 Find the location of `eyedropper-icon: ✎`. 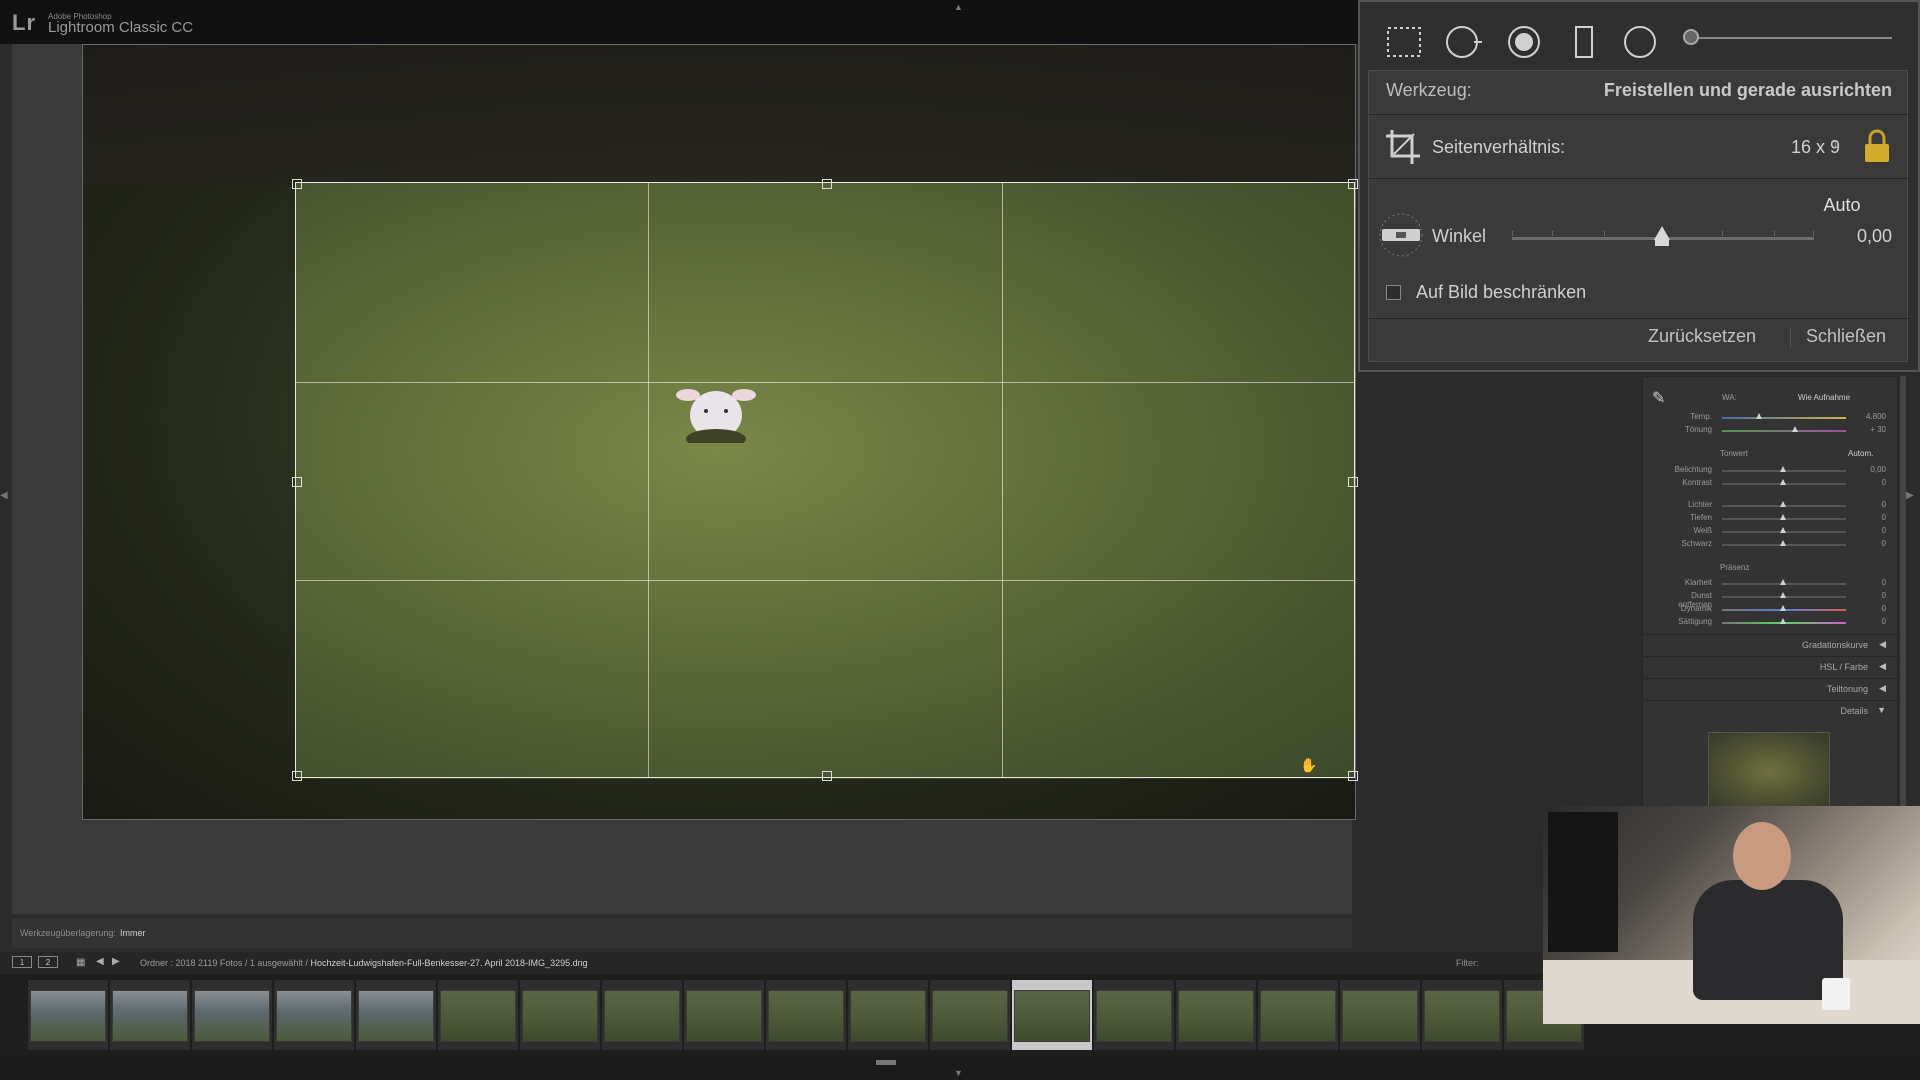

eyedropper-icon: ✎ is located at coordinates (1658, 398).